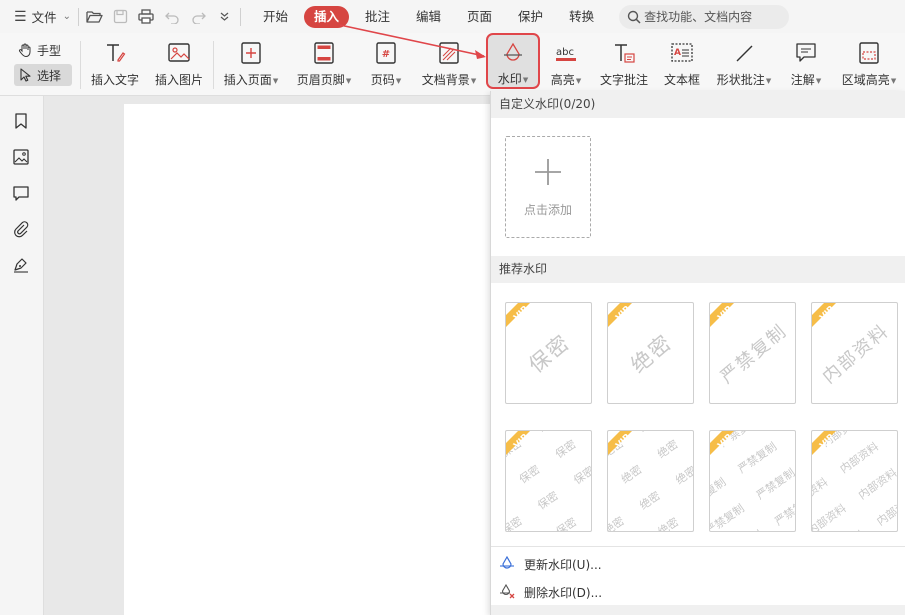  What do you see at coordinates (178, 80) in the screenshot?
I see `insert-image-label: 插入图片` at bounding box center [178, 80].